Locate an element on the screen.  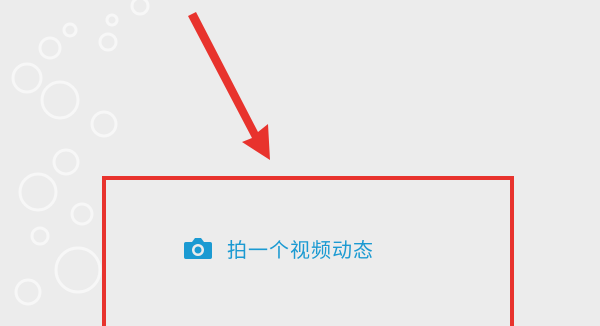
camera-icon is located at coordinates (198, 248).